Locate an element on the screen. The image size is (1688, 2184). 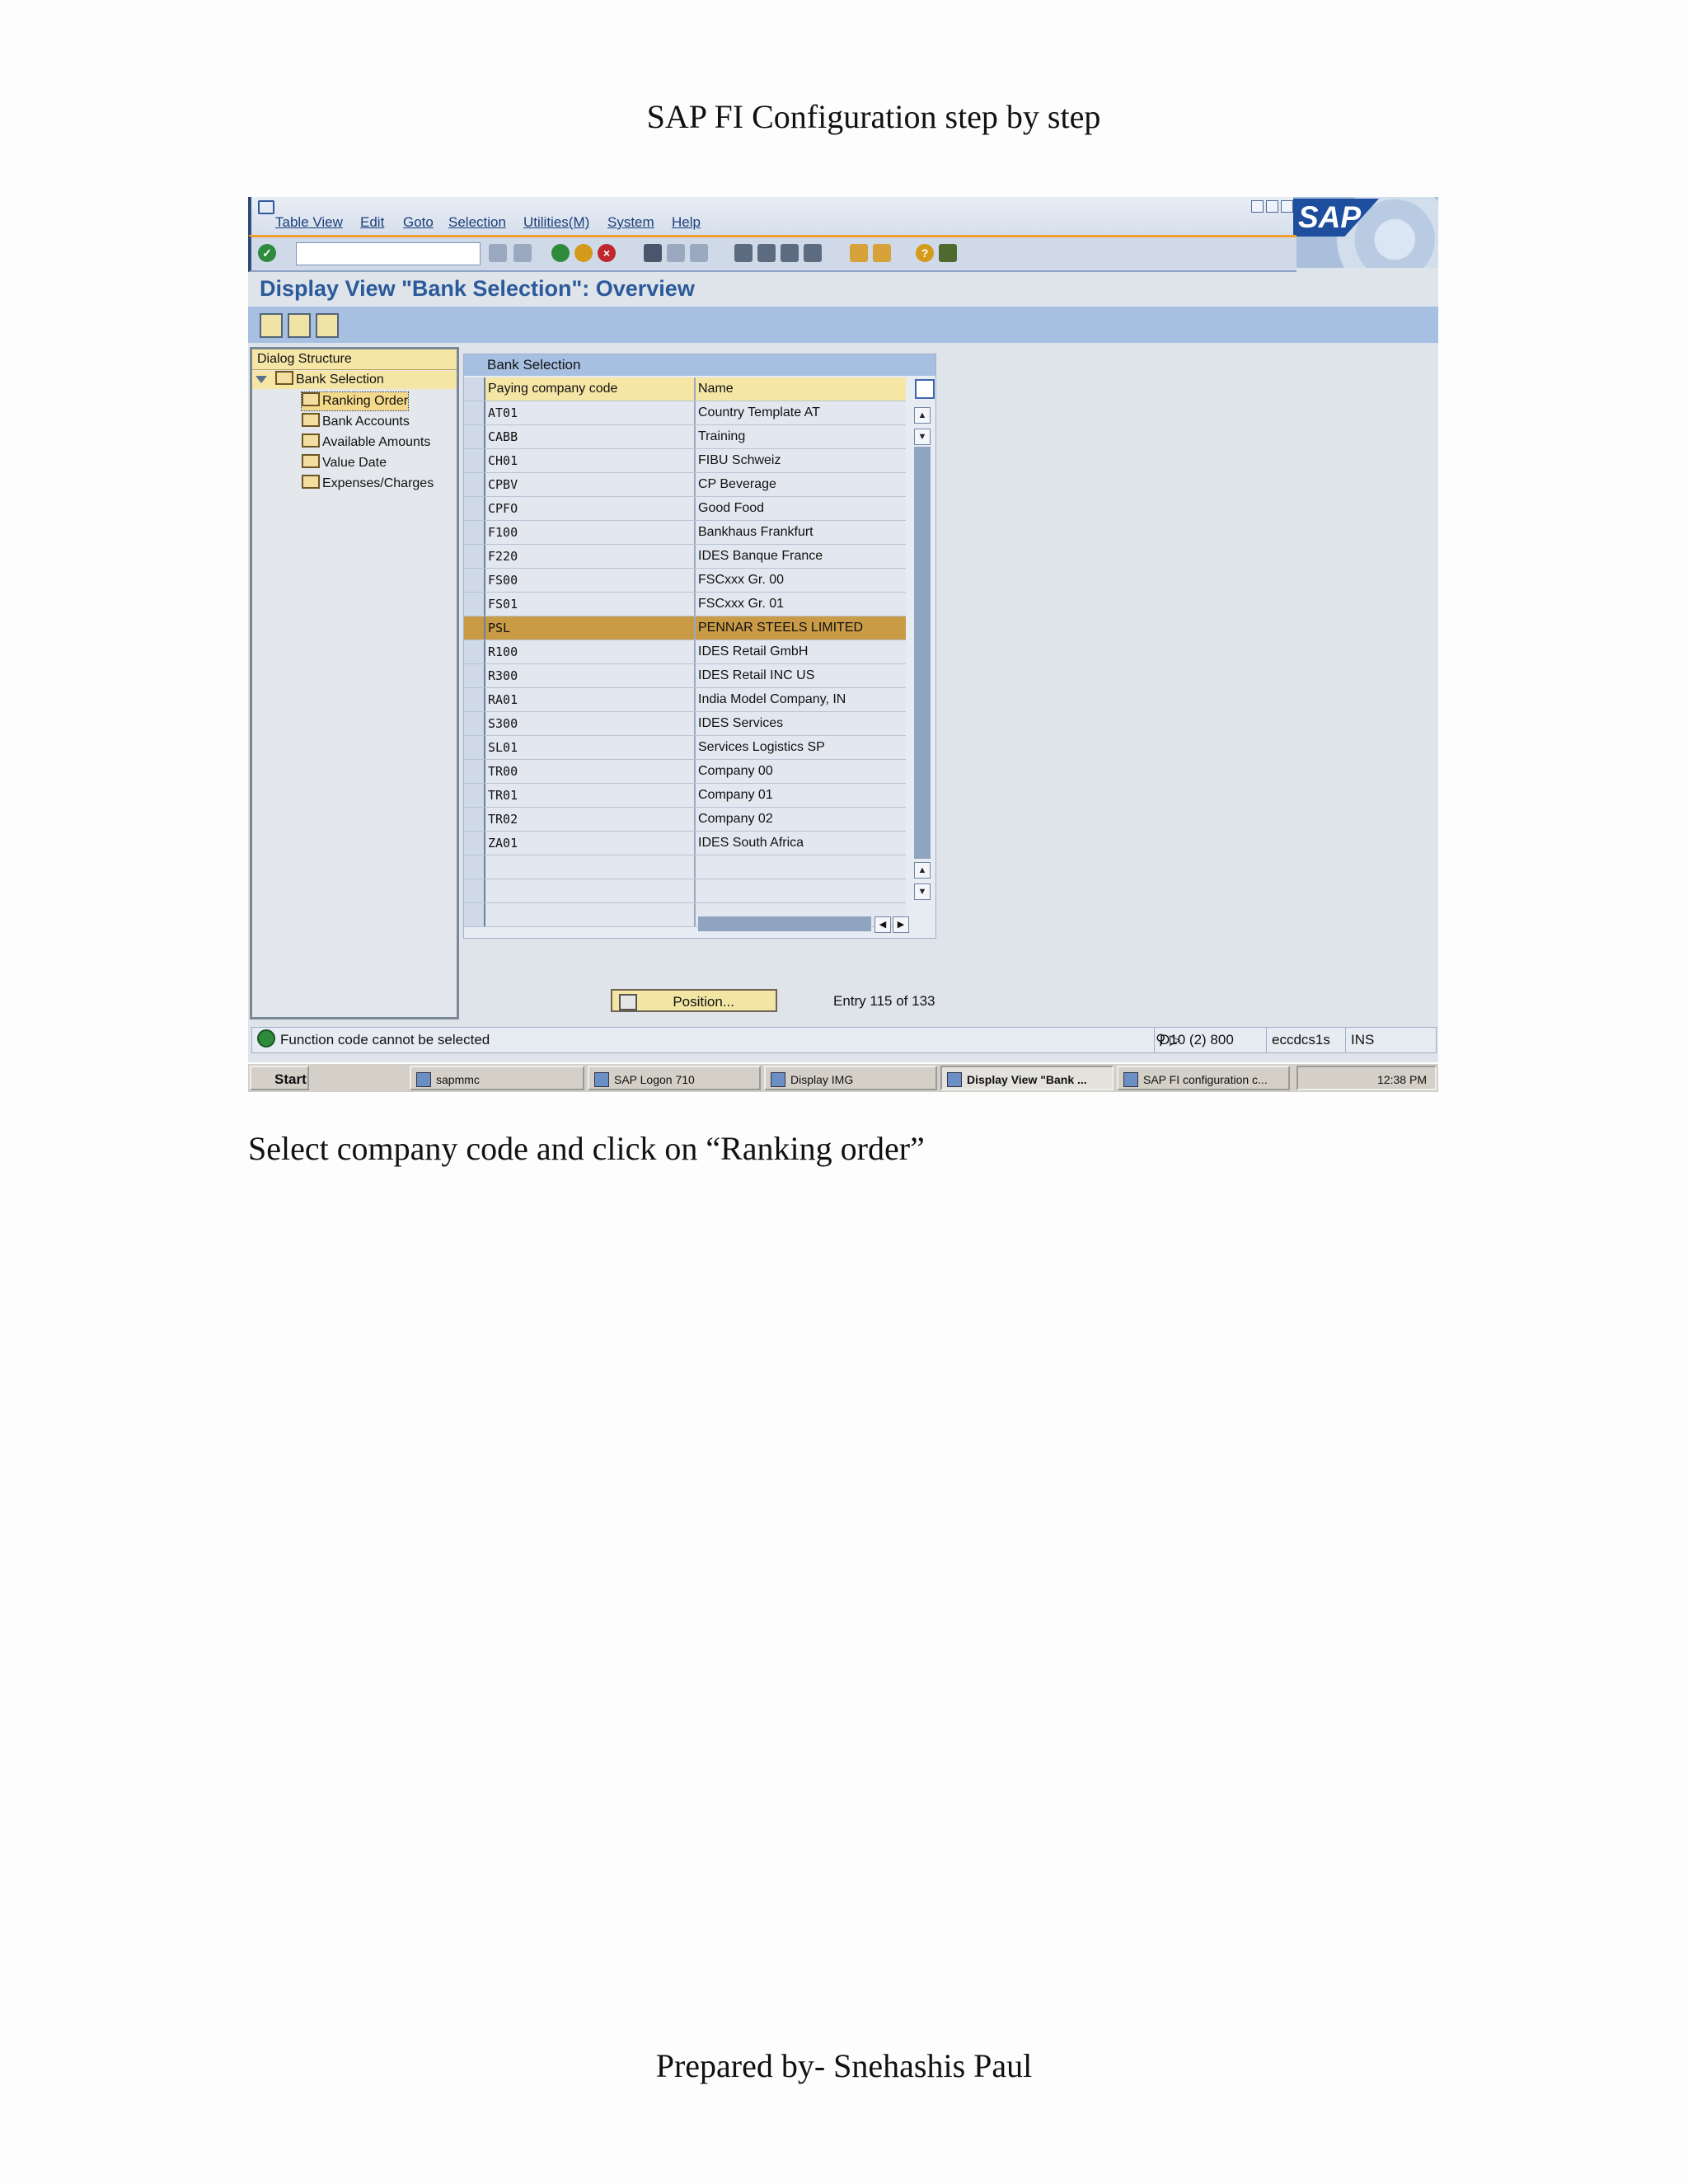
select-all-cell is located at coordinates (474, 389).